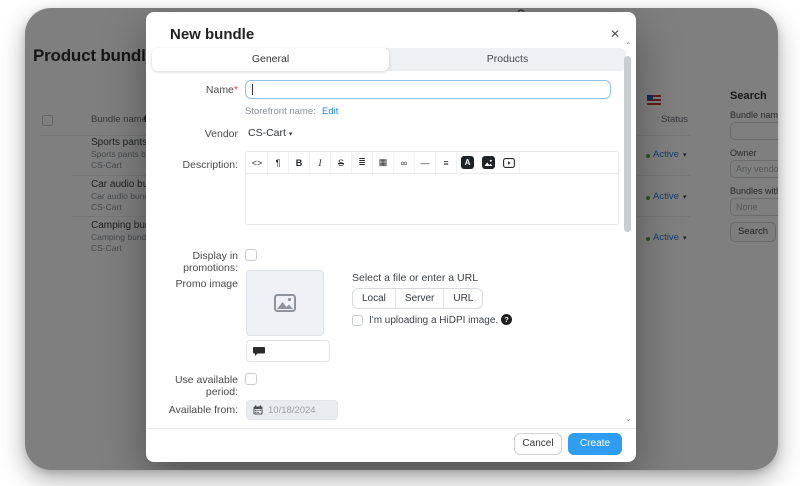 This screenshot has height=486, width=800. I want to click on required-asterisk: *, so click(235, 90).